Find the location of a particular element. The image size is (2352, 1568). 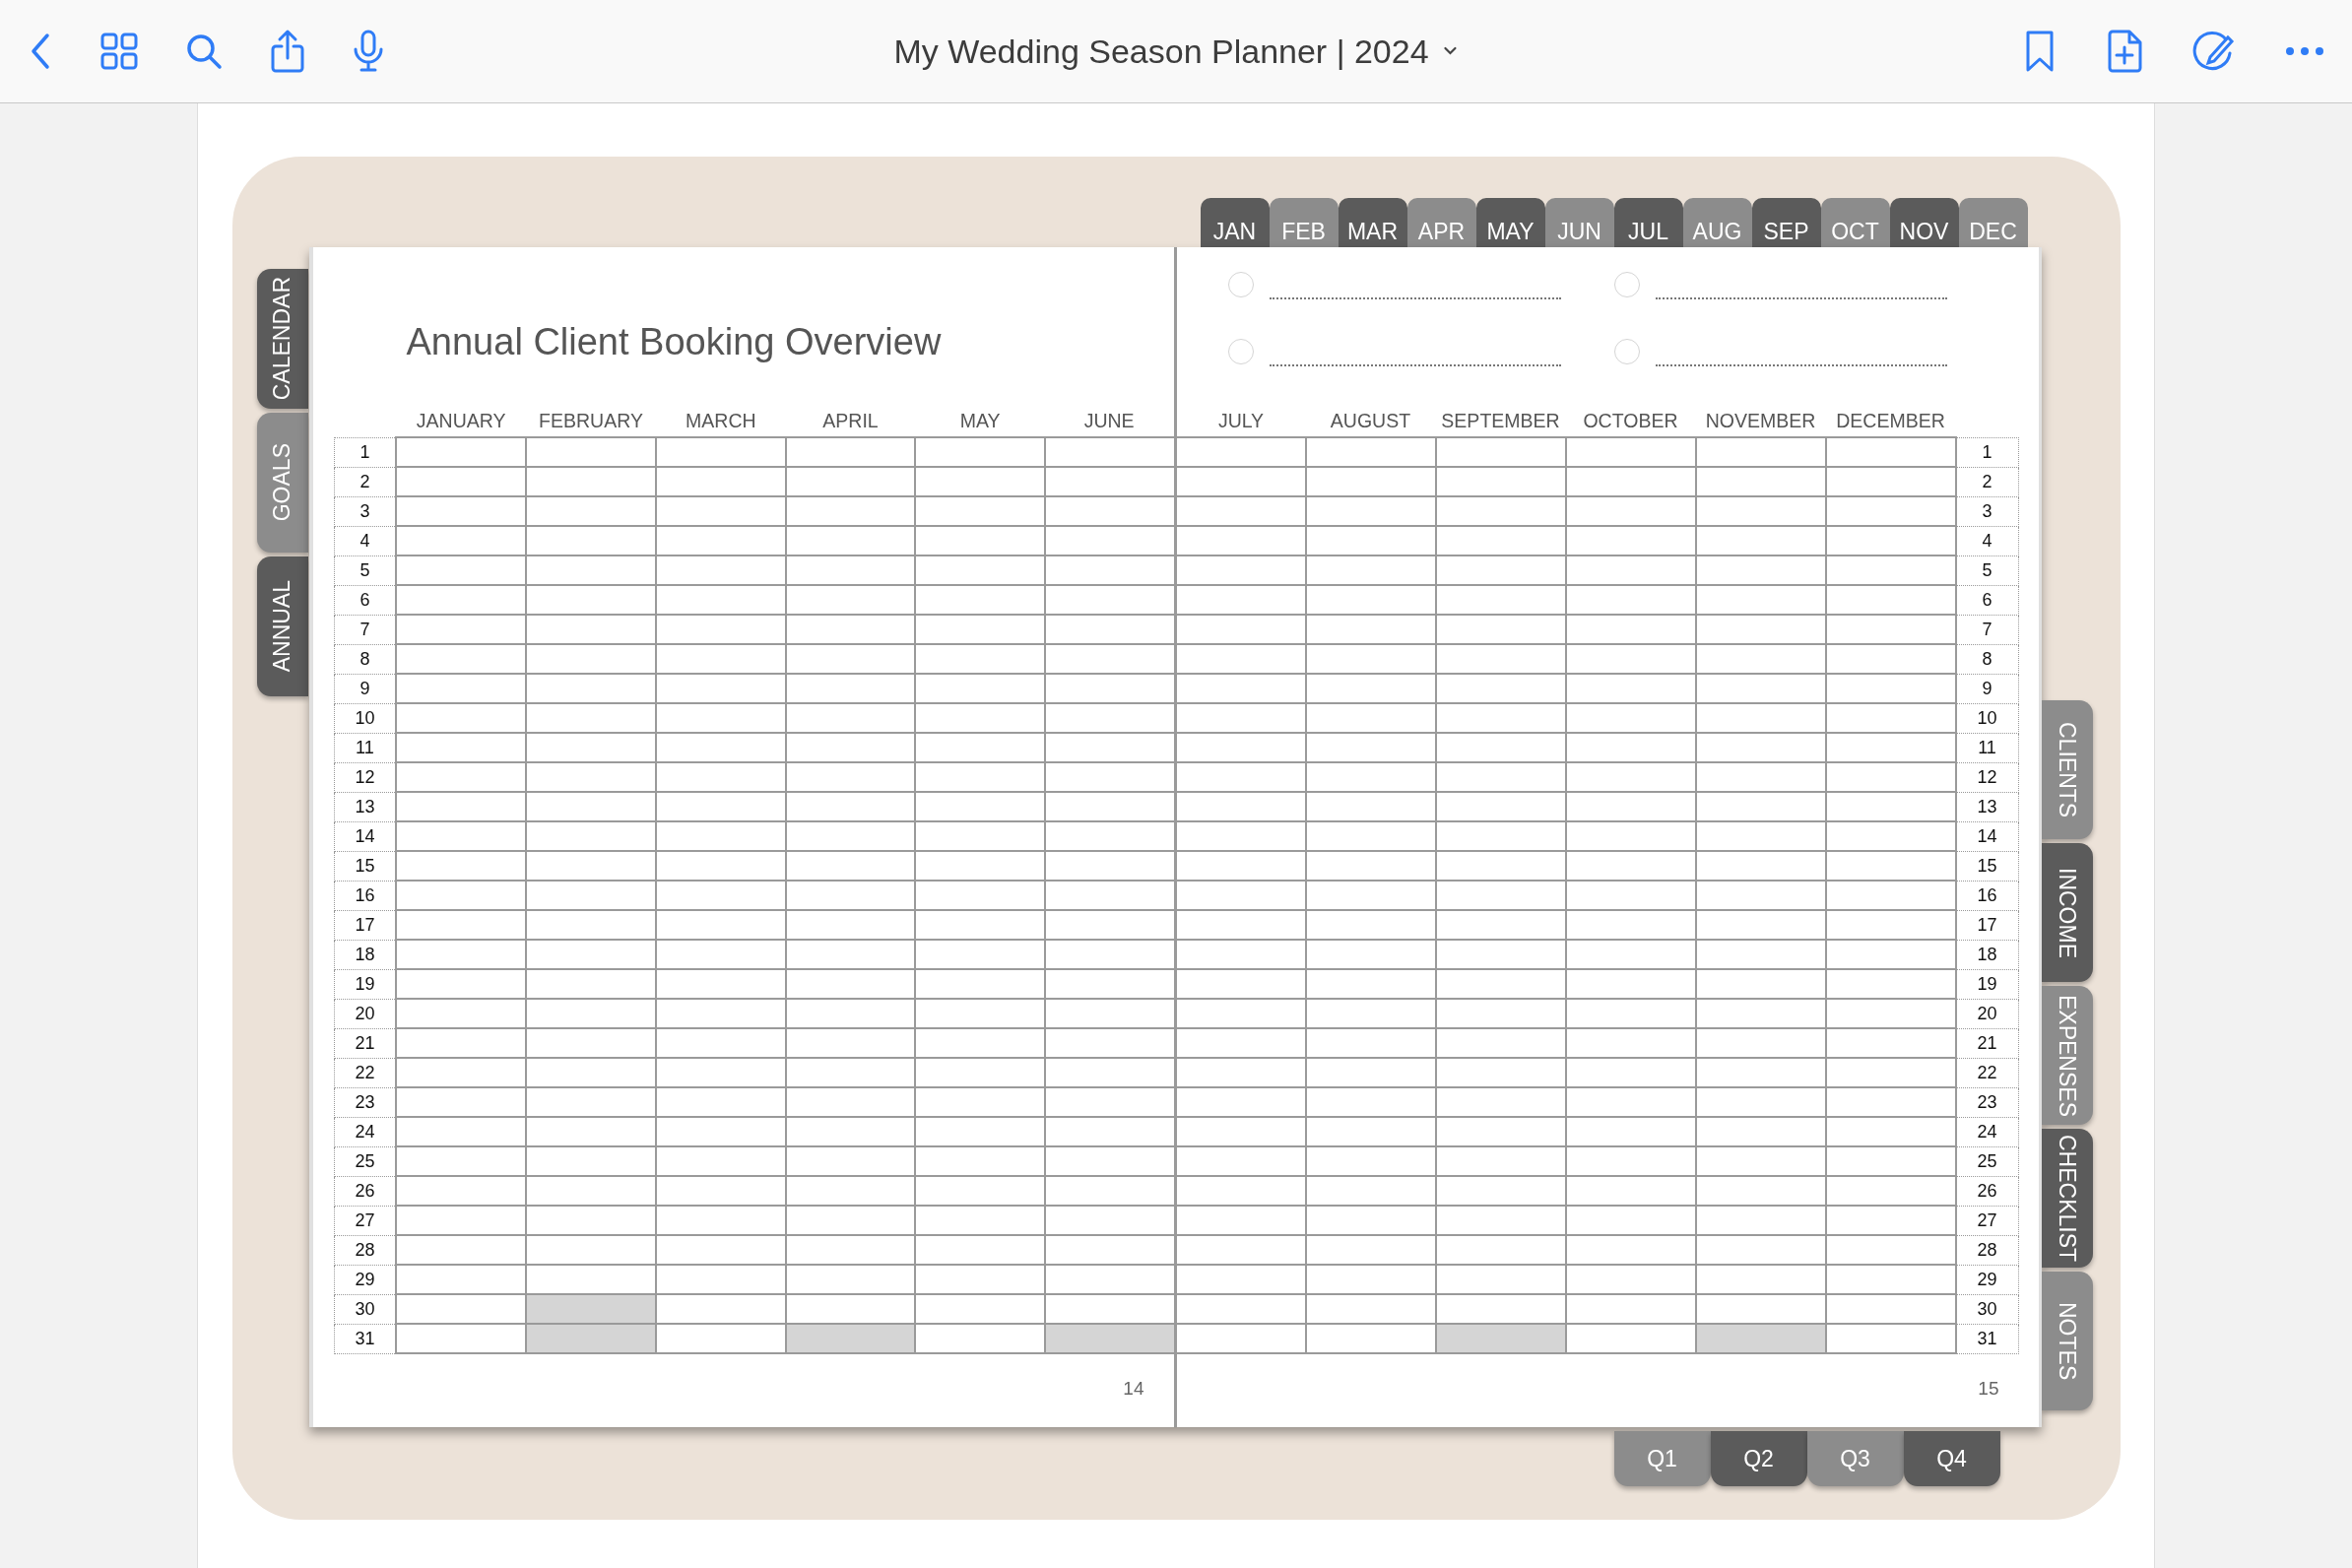

add-page-icon is located at coordinates (2125, 52).